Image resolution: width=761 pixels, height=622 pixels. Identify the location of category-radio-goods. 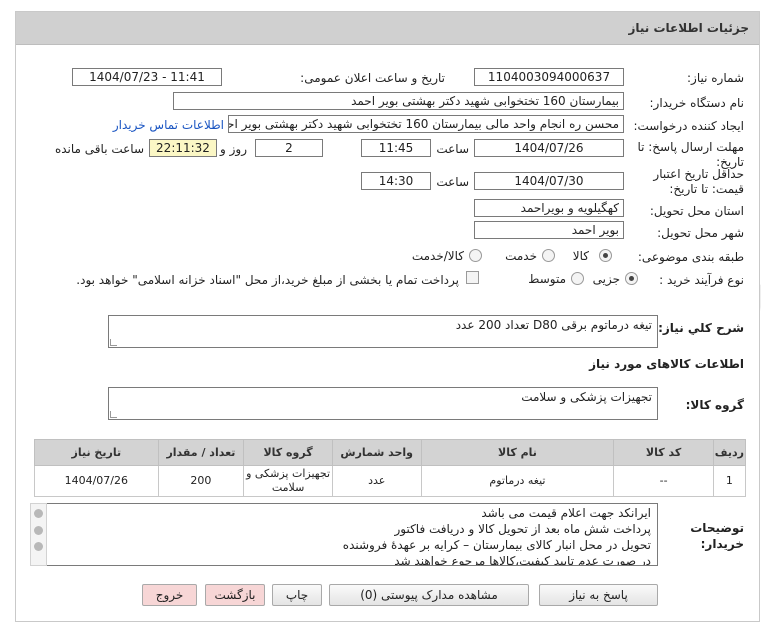
(605, 255).